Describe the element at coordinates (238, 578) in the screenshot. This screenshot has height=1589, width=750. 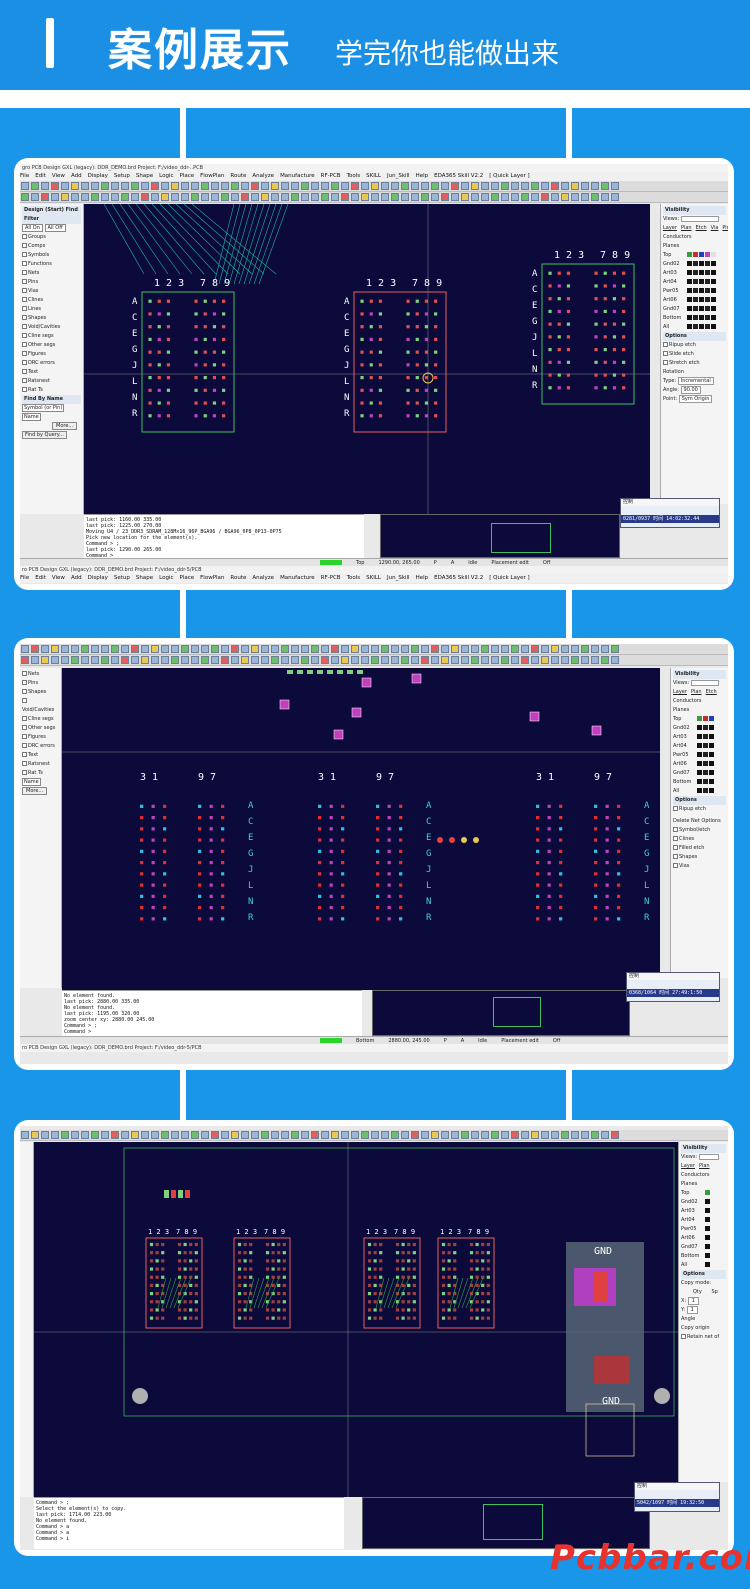
I see `menu-item: Route` at that location.